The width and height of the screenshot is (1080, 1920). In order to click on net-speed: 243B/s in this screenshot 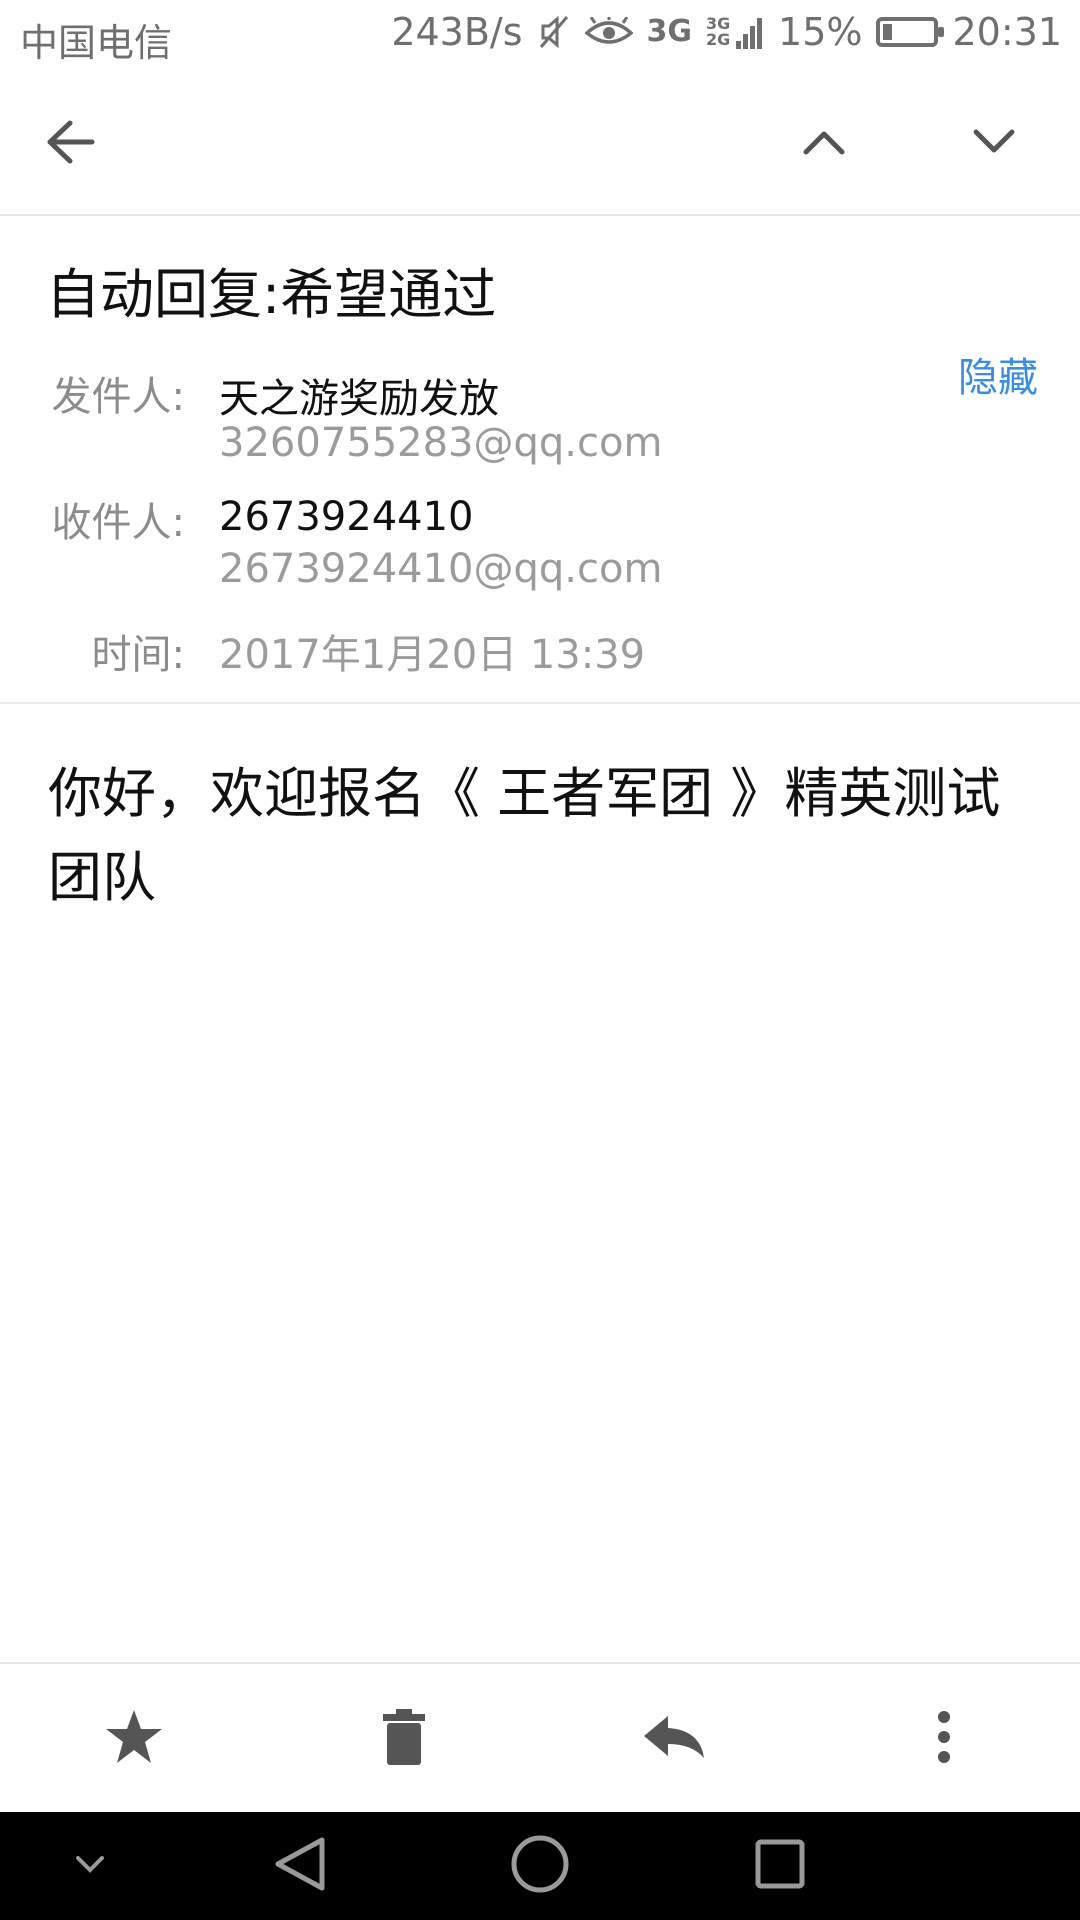, I will do `click(457, 32)`.